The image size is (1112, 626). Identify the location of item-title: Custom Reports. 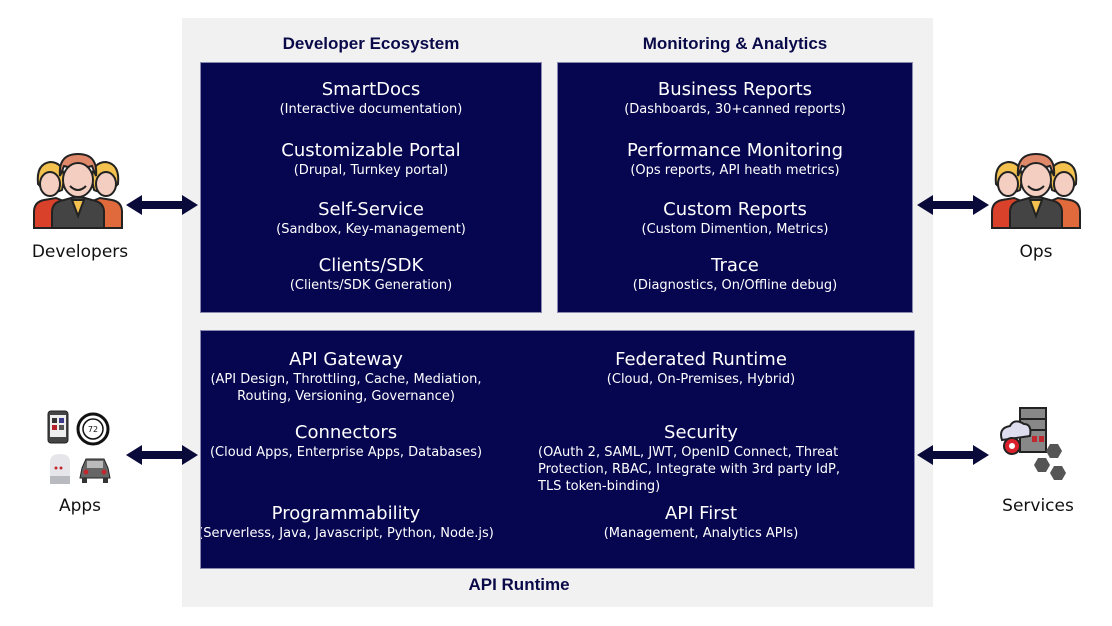
(735, 209).